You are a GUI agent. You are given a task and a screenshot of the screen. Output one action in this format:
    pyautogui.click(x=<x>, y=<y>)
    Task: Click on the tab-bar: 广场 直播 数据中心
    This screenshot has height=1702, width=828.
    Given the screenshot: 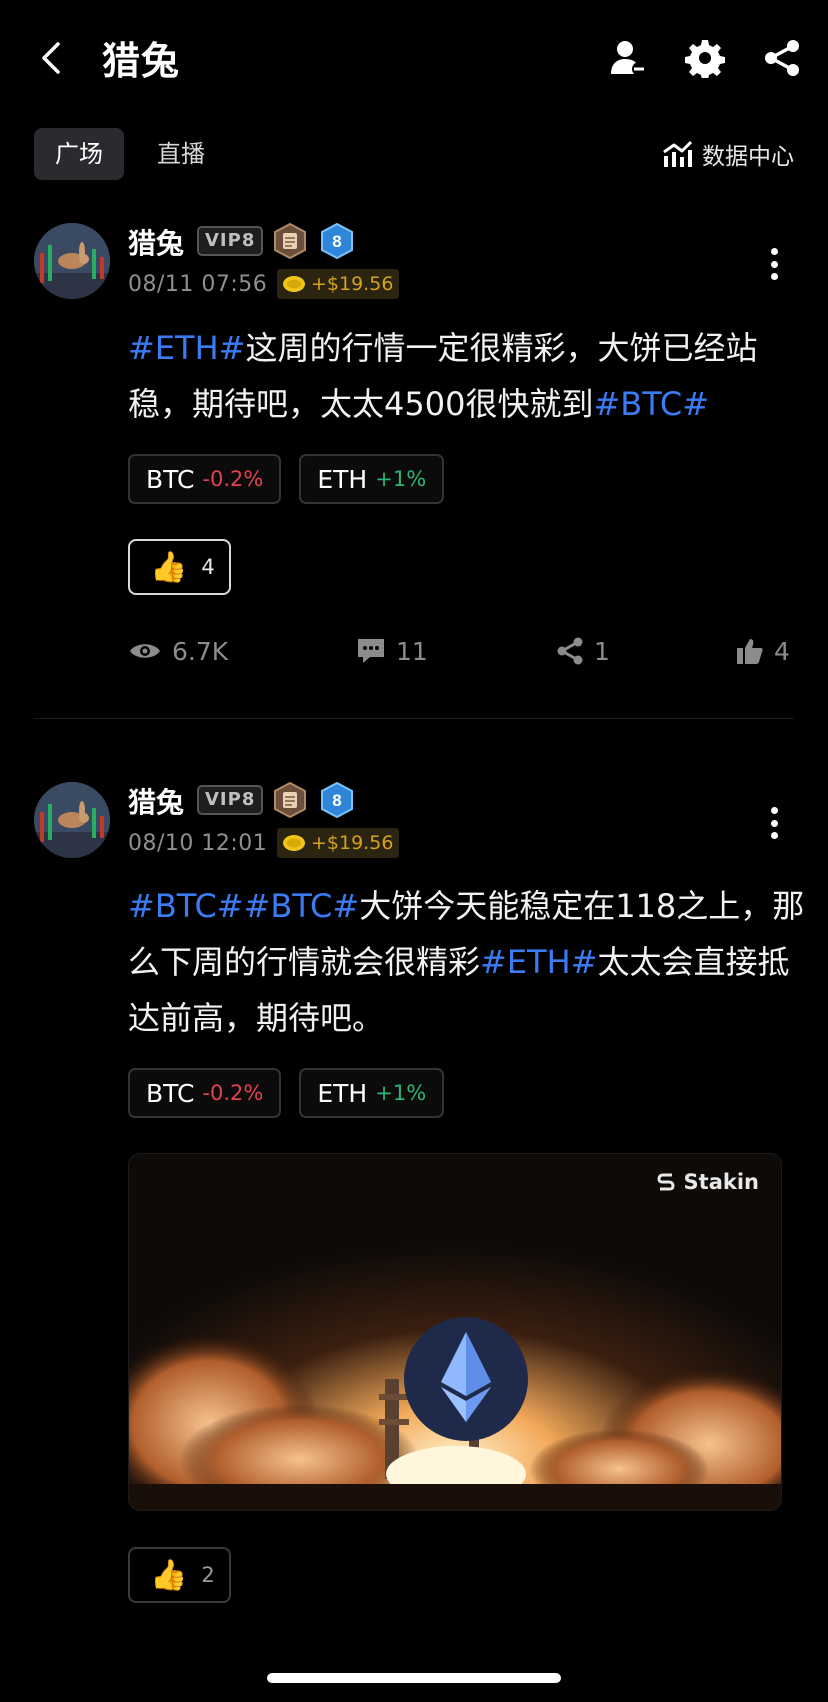 What is the action you would take?
    pyautogui.click(x=414, y=154)
    